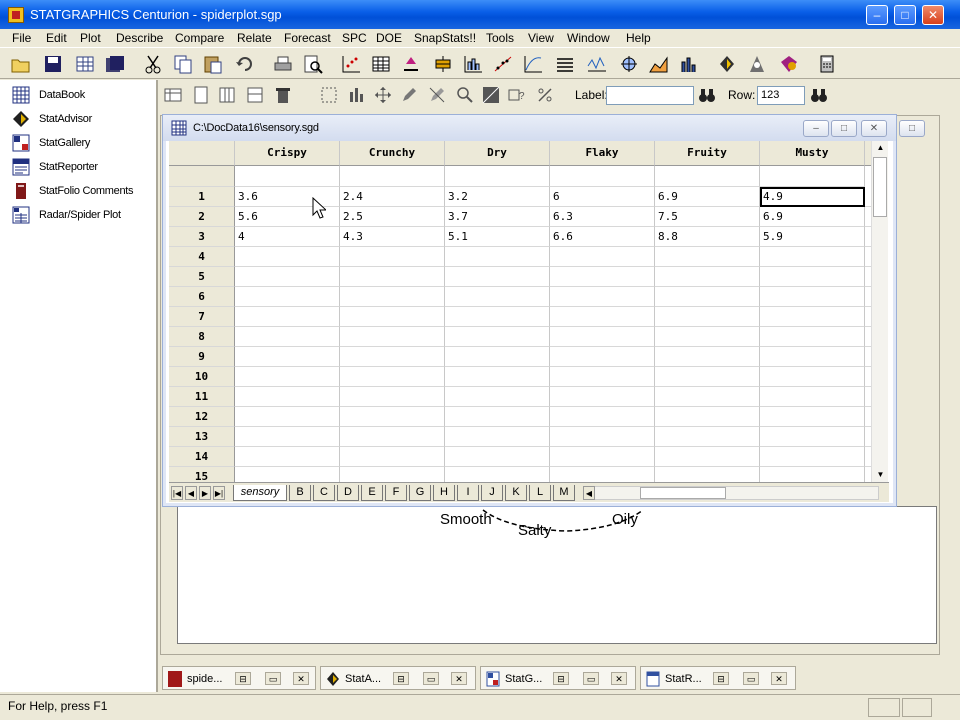 The image size is (960, 720). I want to click on row-header: 8, so click(202, 337).